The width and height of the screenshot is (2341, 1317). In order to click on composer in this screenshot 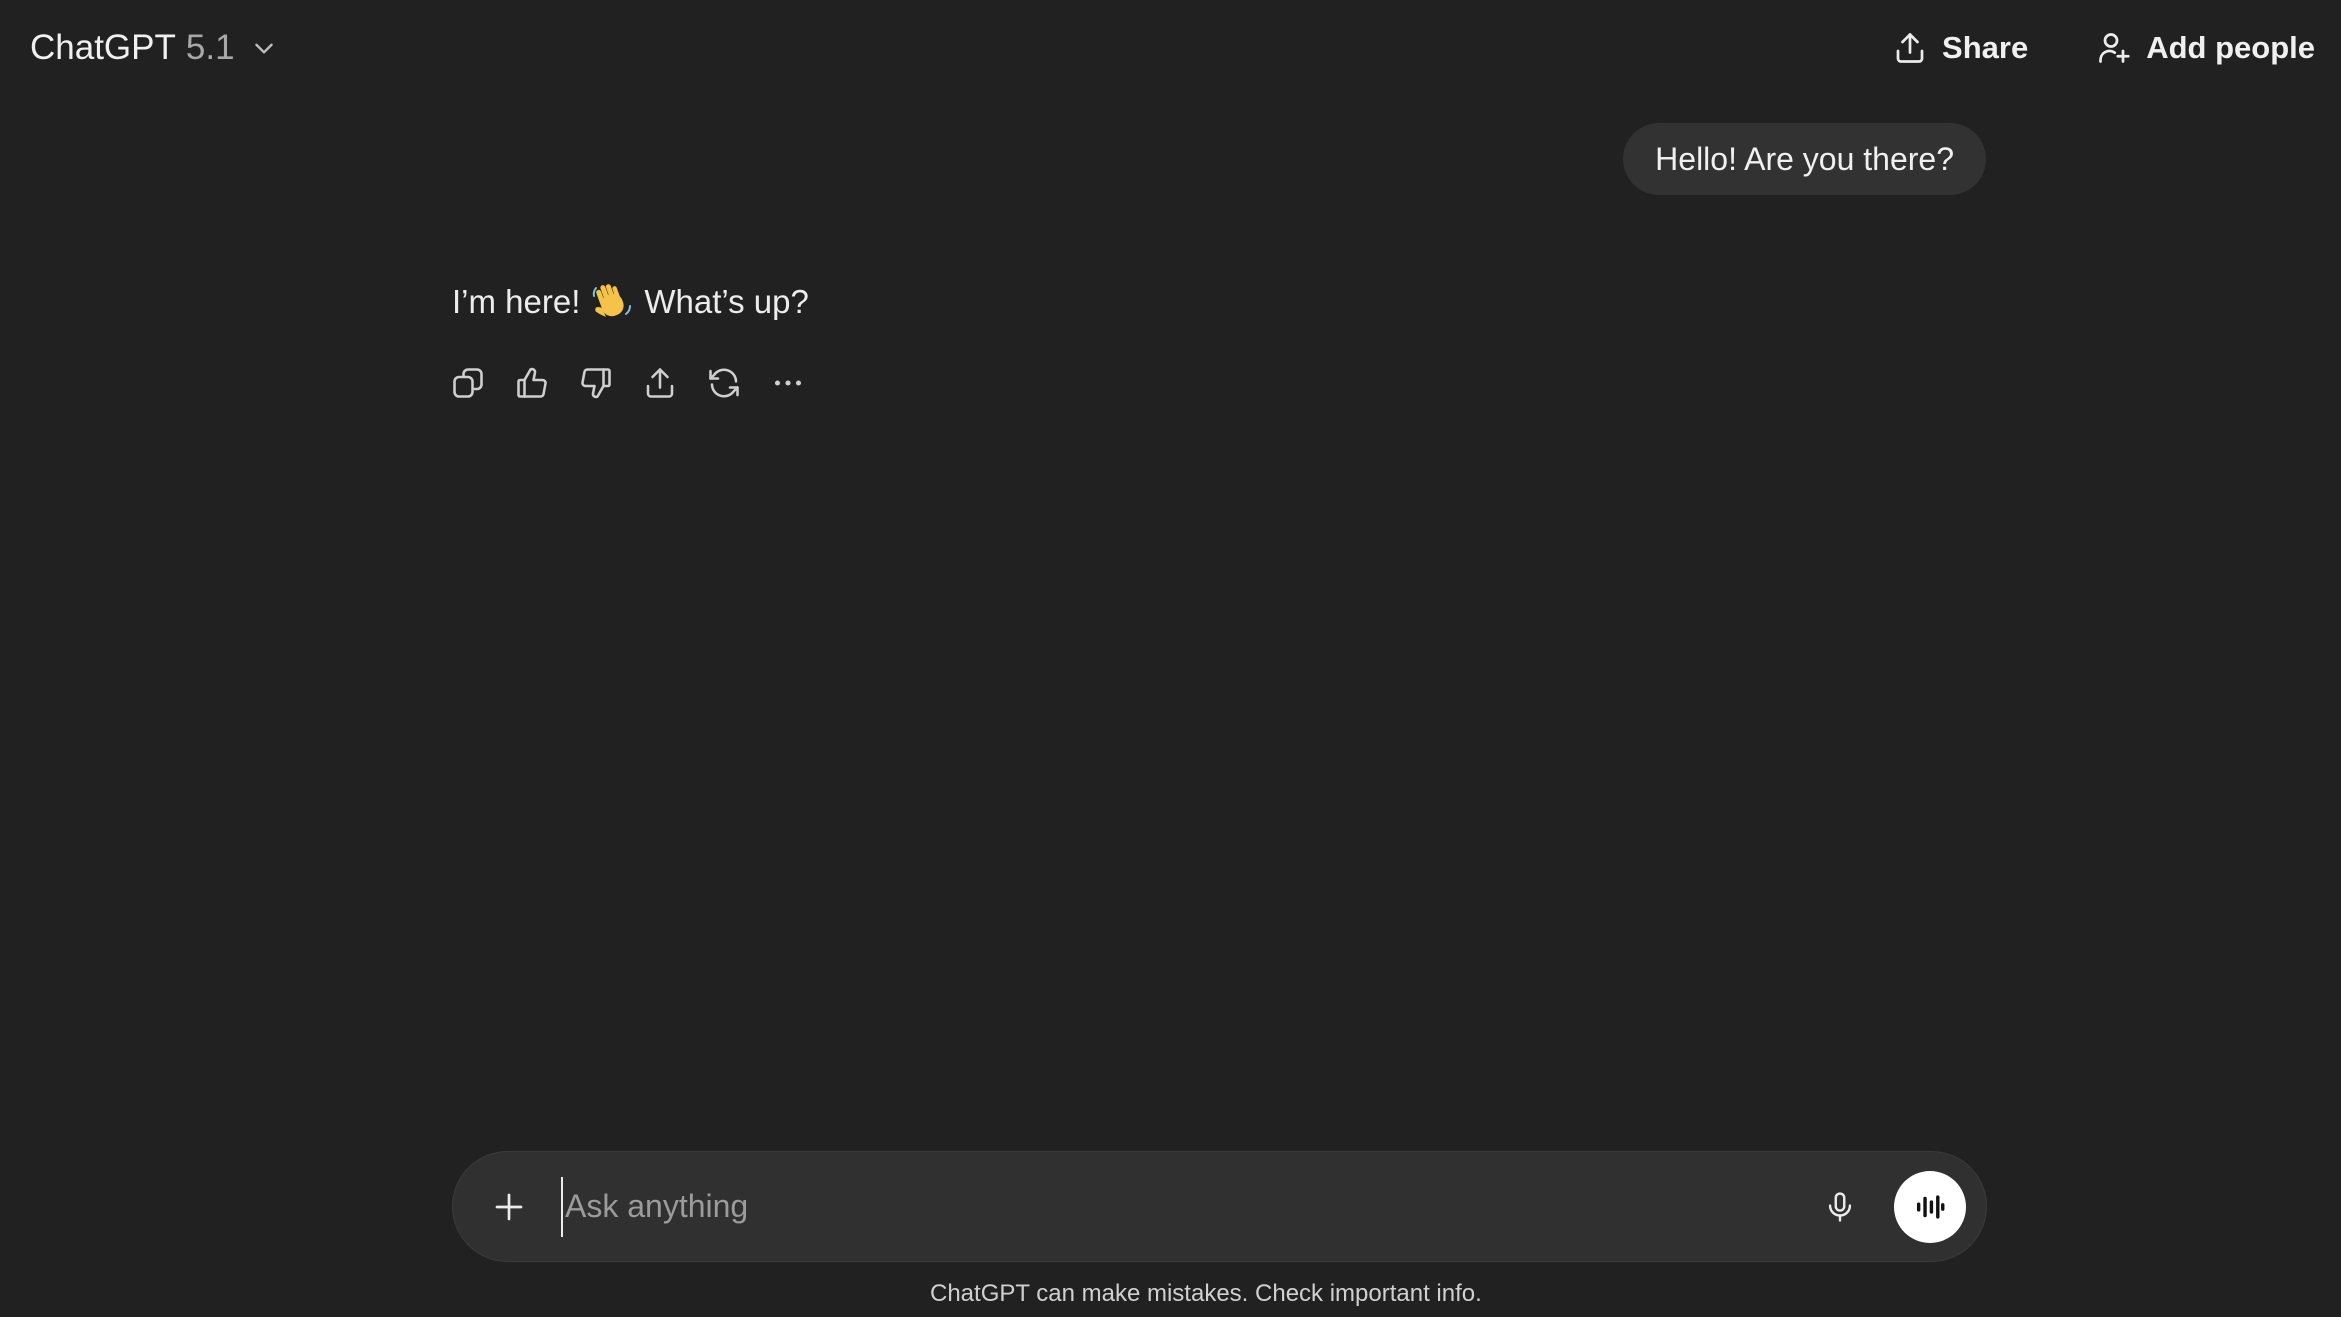, I will do `click(1219, 1206)`.